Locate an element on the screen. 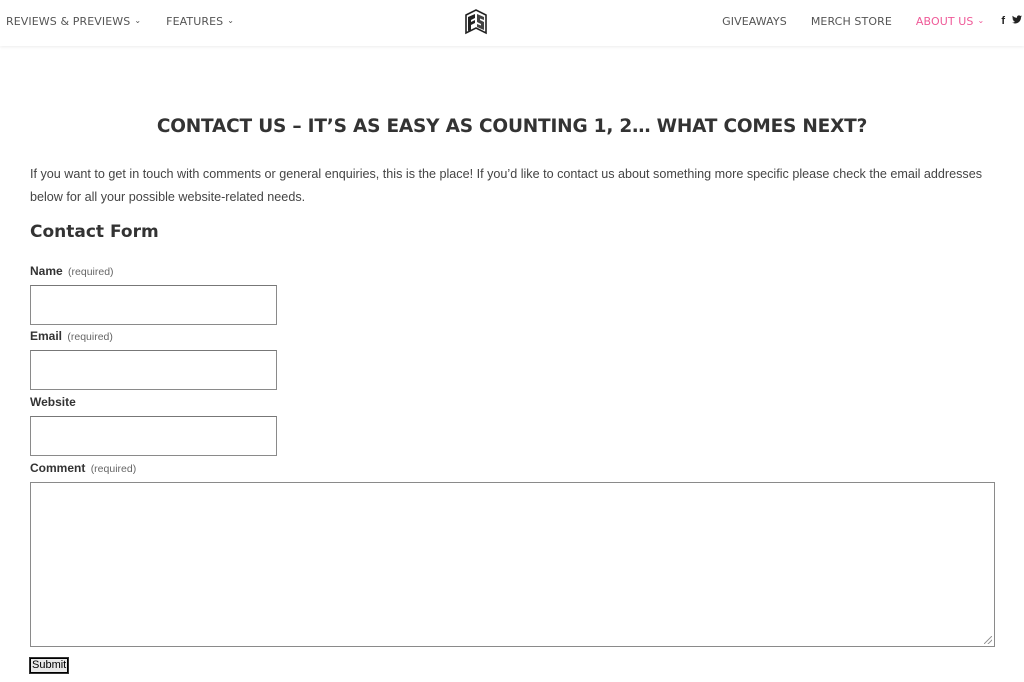 The width and height of the screenshot is (1024, 682). primary-nav-right: GIVEAWAYS MERCH STORE ABOUT US ⌄ f is located at coordinates (860, 21).